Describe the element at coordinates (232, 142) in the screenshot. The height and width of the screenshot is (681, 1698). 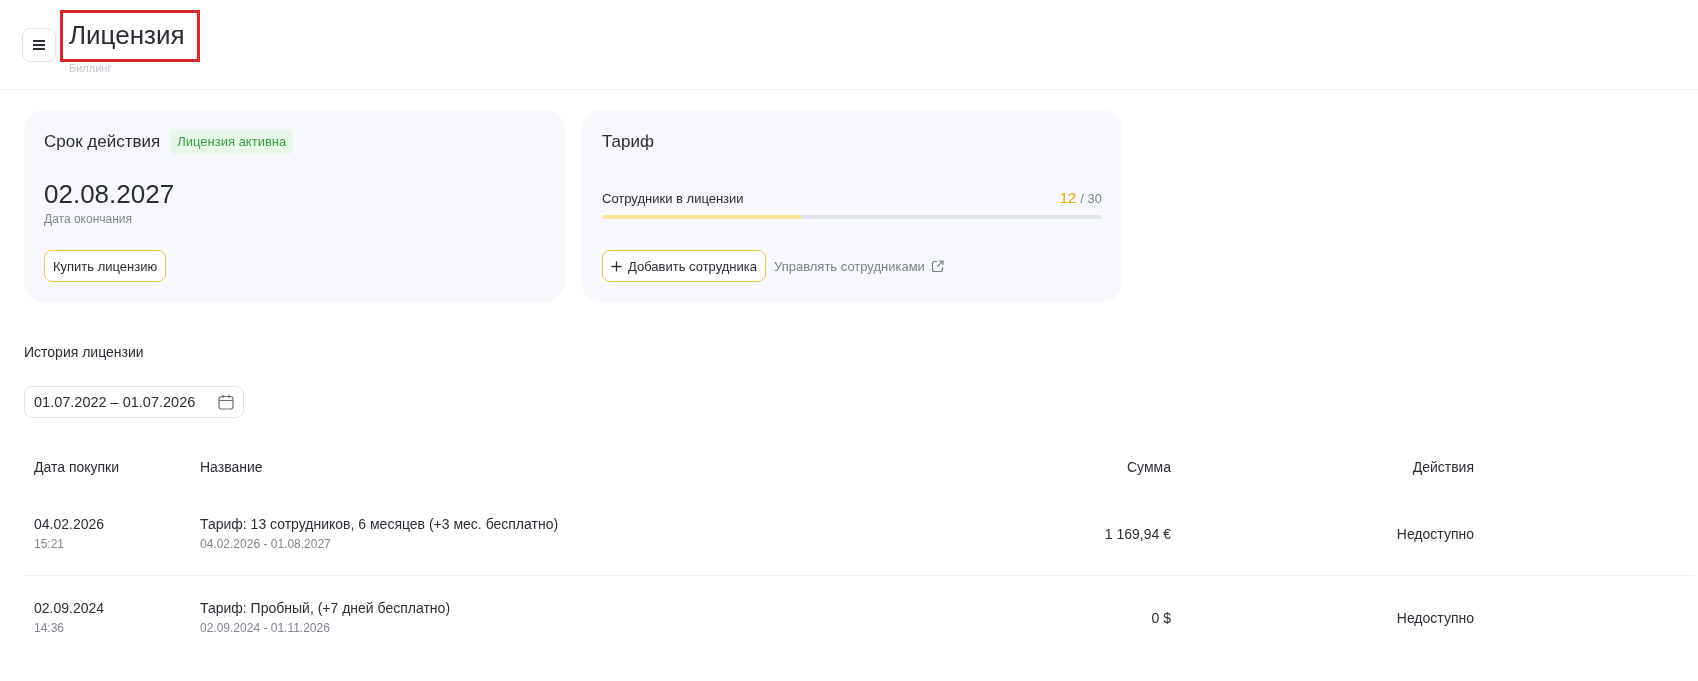
I see `status-badge: Лицензия активна` at that location.